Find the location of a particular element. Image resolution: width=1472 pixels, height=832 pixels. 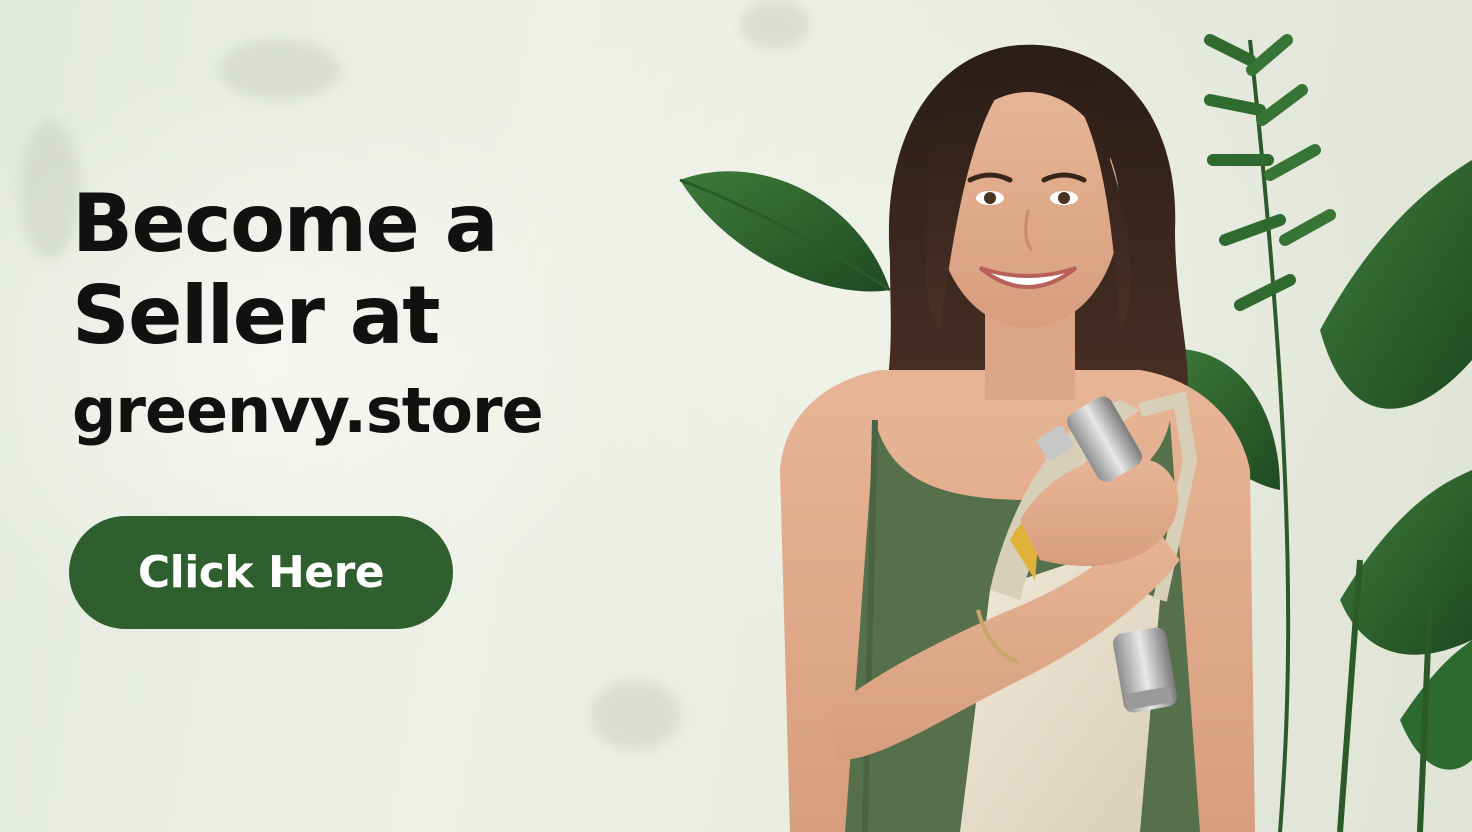

headline: Become a Seller at greenvy.store is located at coordinates (308, 315).